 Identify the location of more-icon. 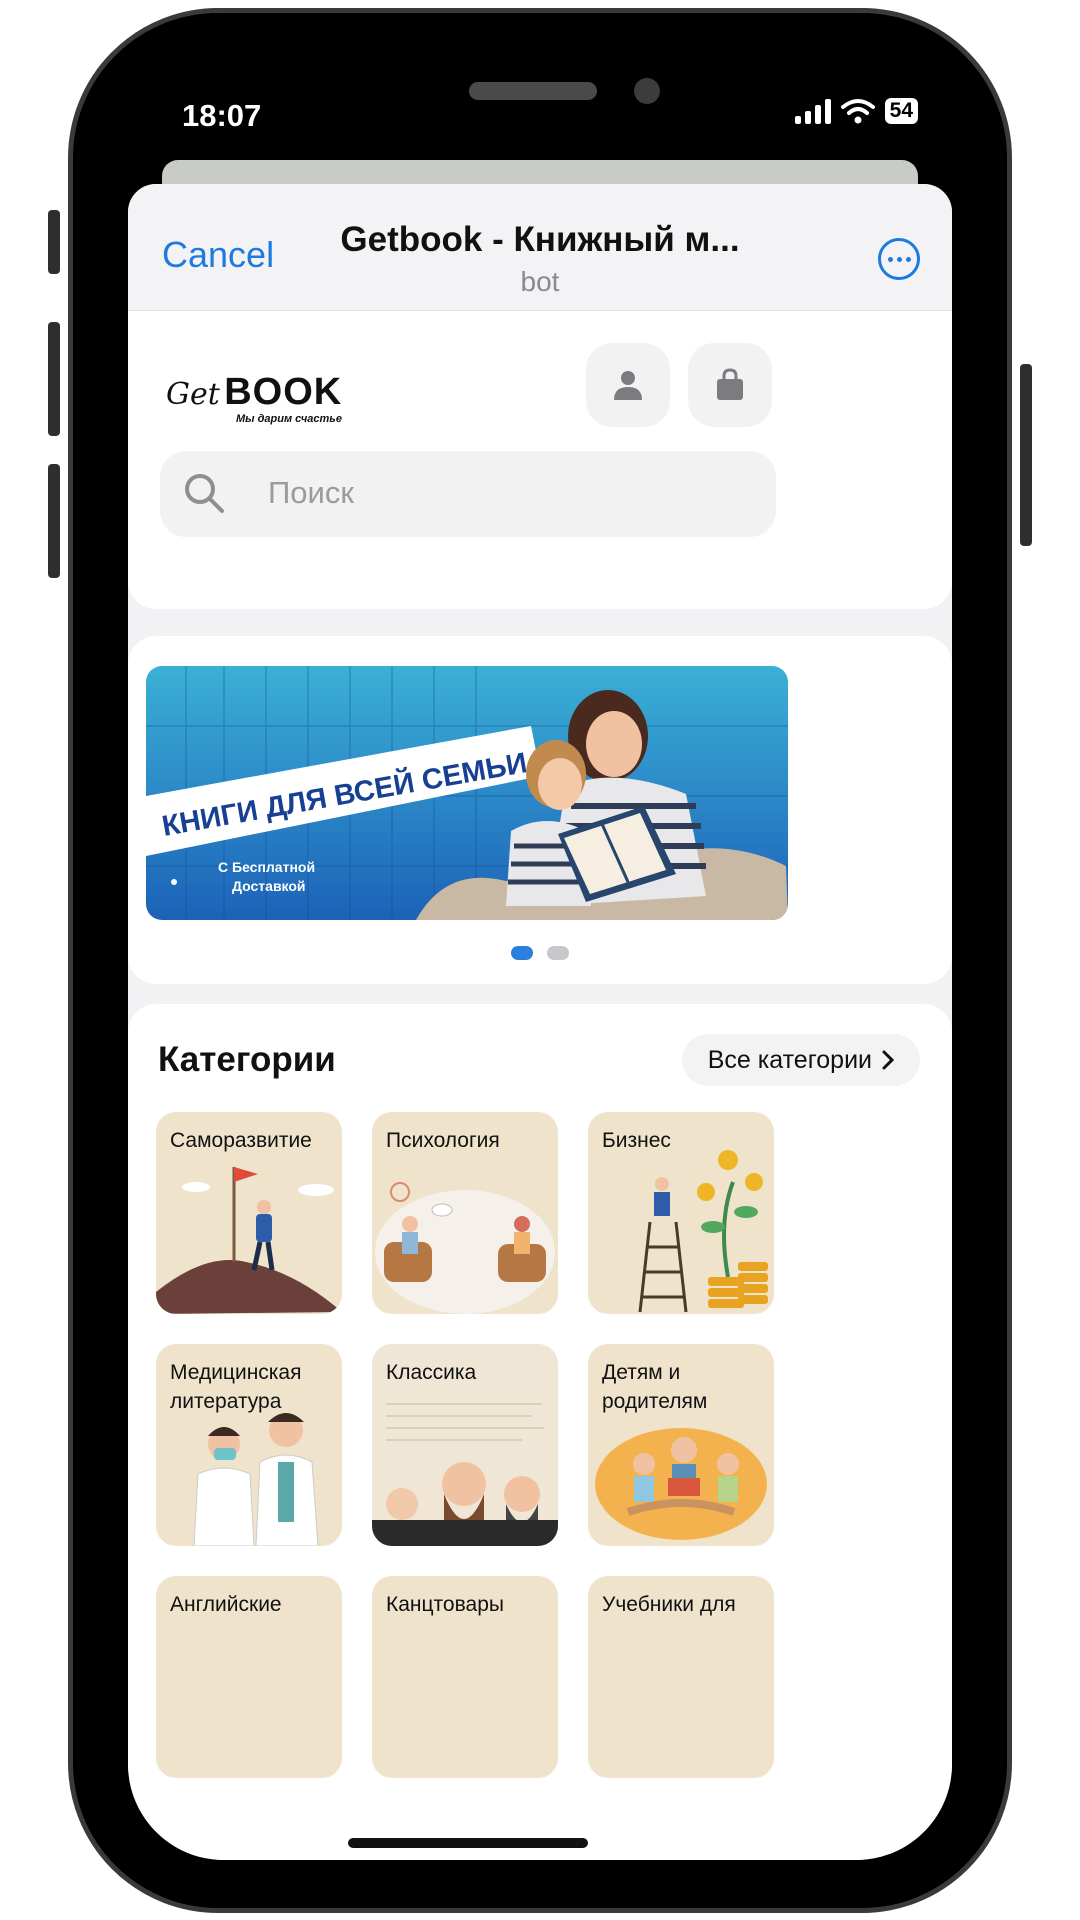
(899, 259).